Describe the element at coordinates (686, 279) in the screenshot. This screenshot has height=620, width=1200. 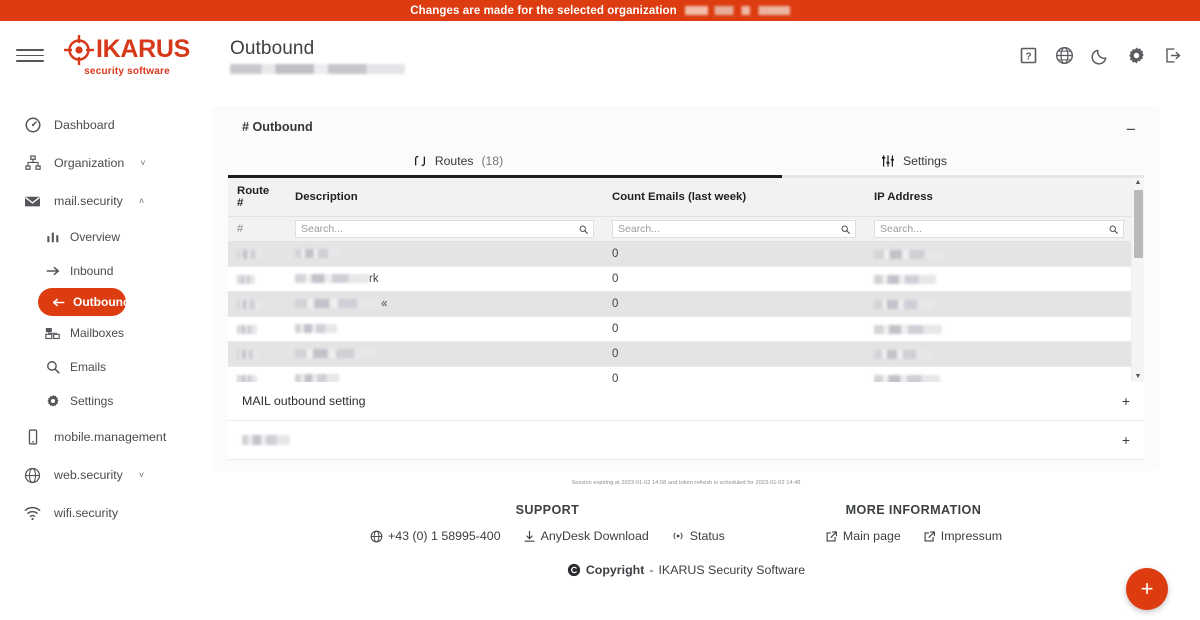
I see `table-row: rk 0 ×` at that location.